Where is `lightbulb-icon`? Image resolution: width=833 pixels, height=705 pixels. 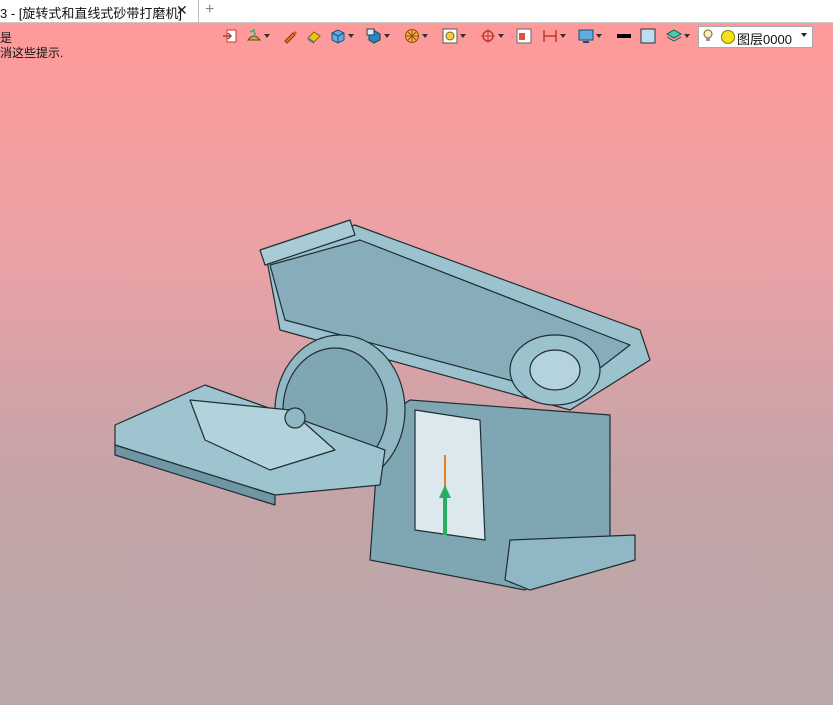
lightbulb-icon is located at coordinates (708, 35).